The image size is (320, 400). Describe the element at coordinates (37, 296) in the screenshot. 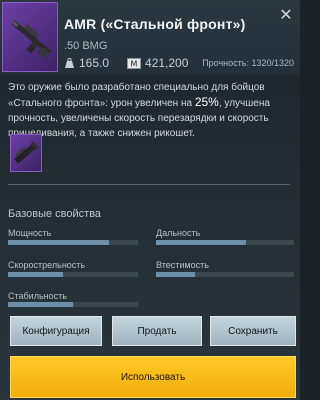

I see `property-label-stability: Стабильность` at that location.